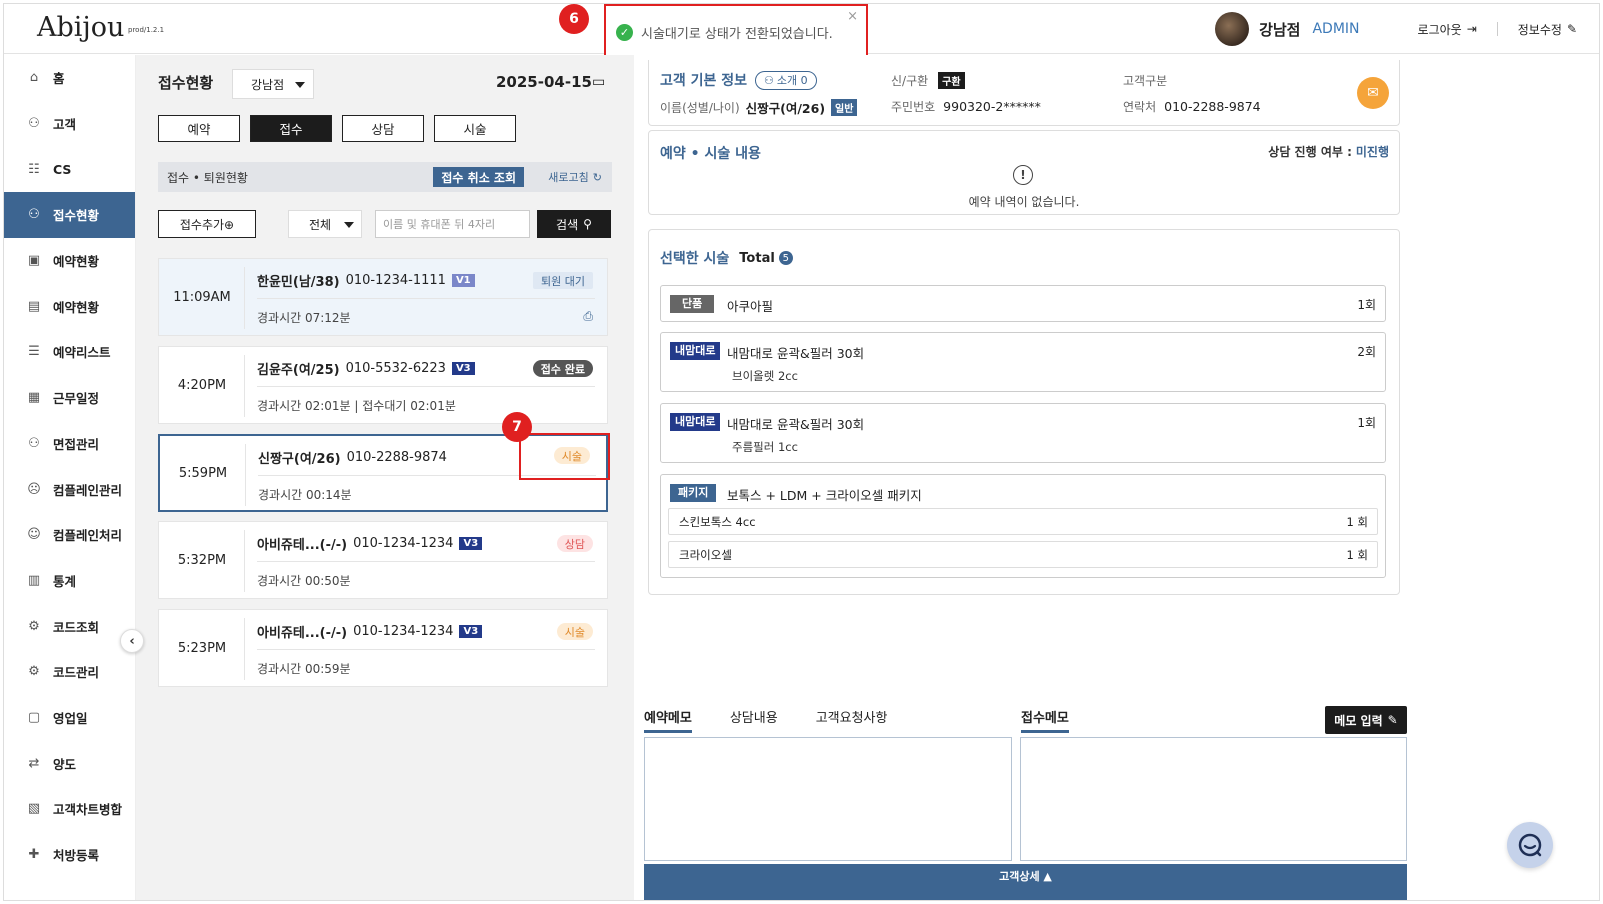  I want to click on contact-value: 010-2288-9874, so click(1212, 106).